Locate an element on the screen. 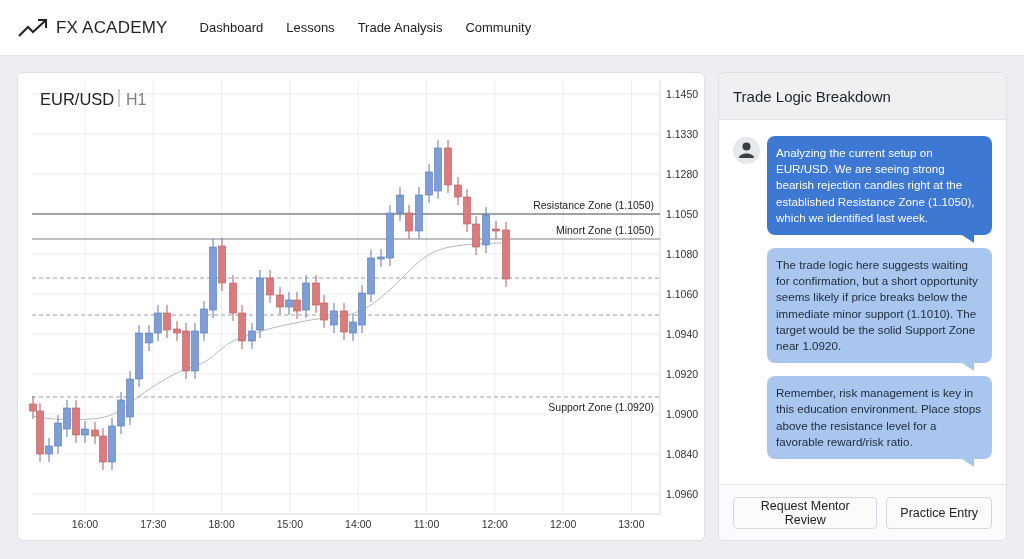 The width and height of the screenshot is (1024, 559). price-axis-label: 1.1060 is located at coordinates (682, 294).